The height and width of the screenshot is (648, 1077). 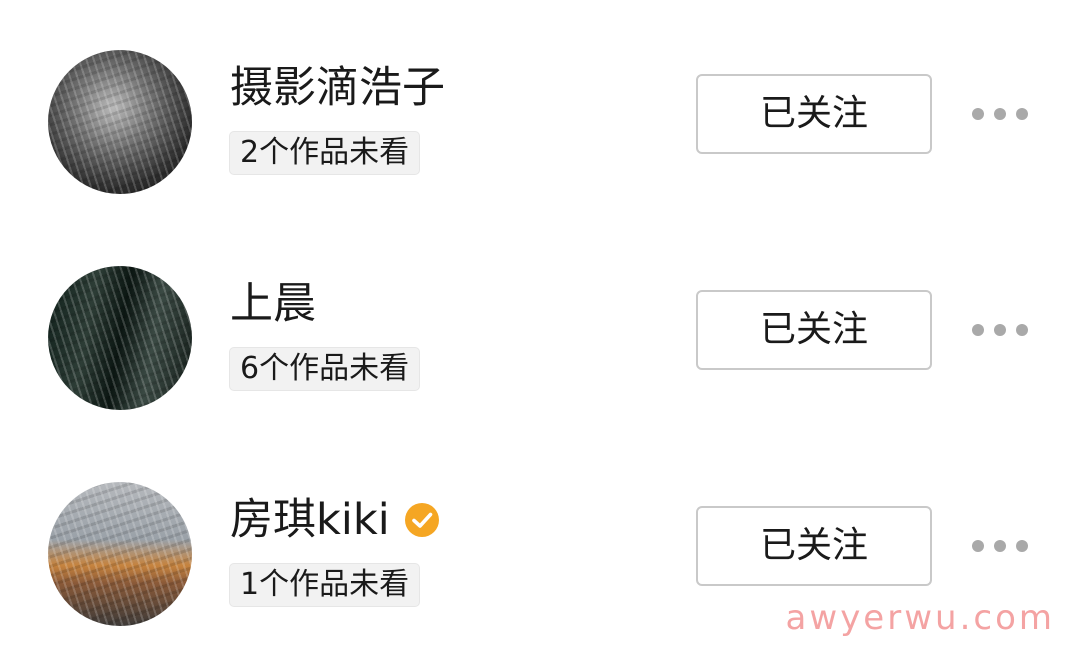 I want to click on account-name-text: 房琪kiki, so click(x=310, y=520).